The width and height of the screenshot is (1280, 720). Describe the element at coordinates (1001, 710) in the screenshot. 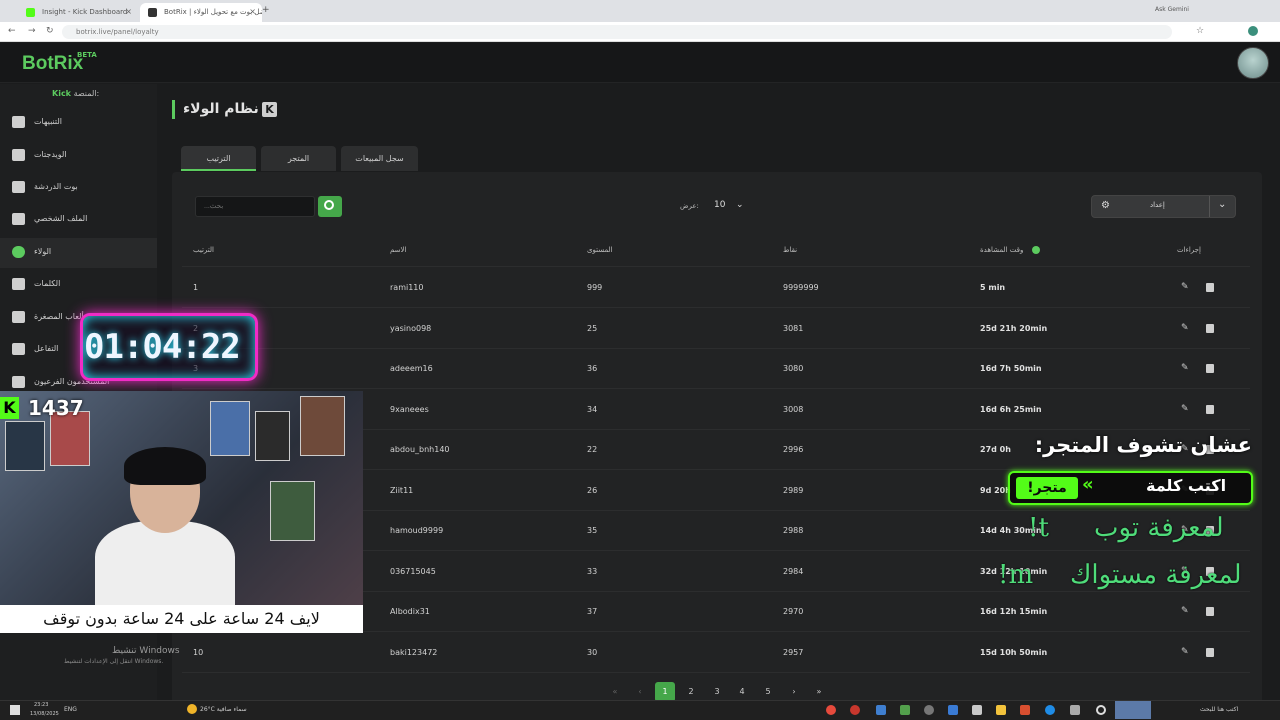

I see `folder-icon` at that location.